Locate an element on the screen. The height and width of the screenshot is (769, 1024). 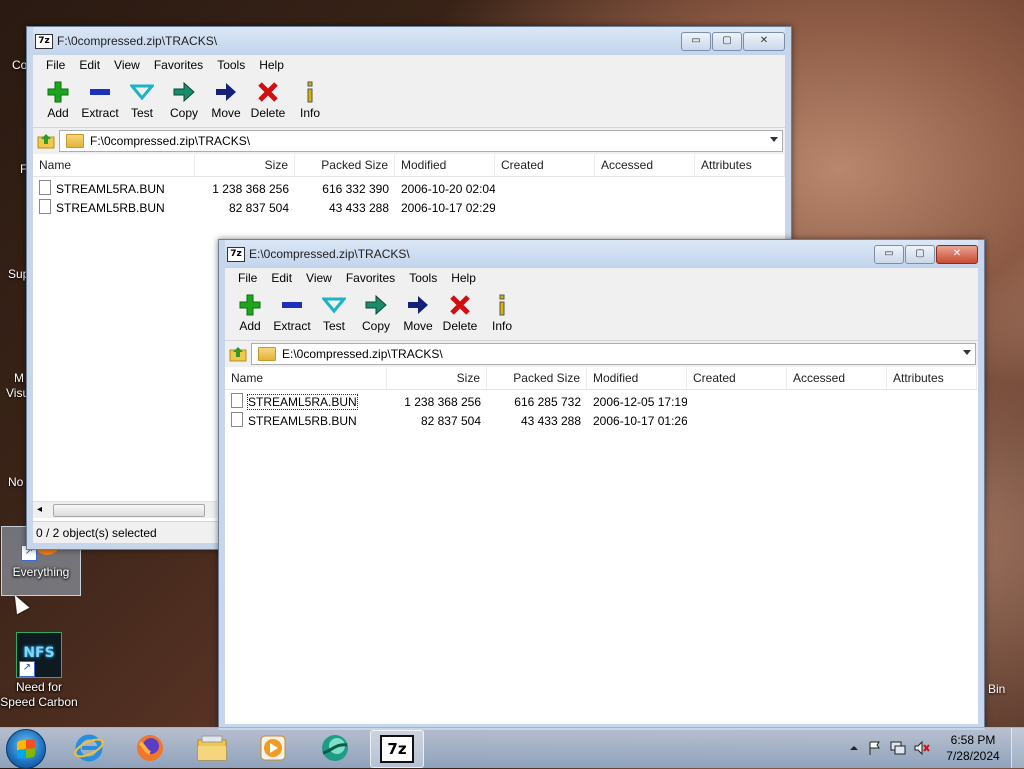
windows-logo-icon is located at coordinates (26, 749).